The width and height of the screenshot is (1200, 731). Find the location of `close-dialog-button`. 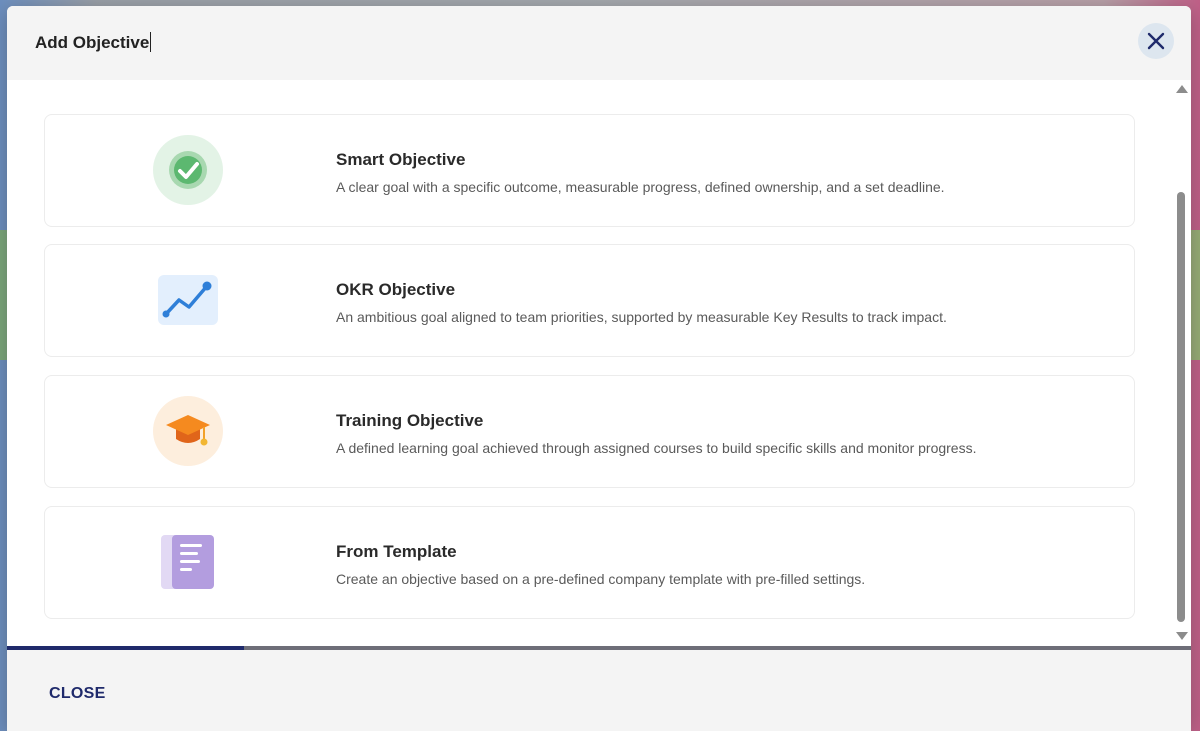

close-dialog-button is located at coordinates (1156, 41).